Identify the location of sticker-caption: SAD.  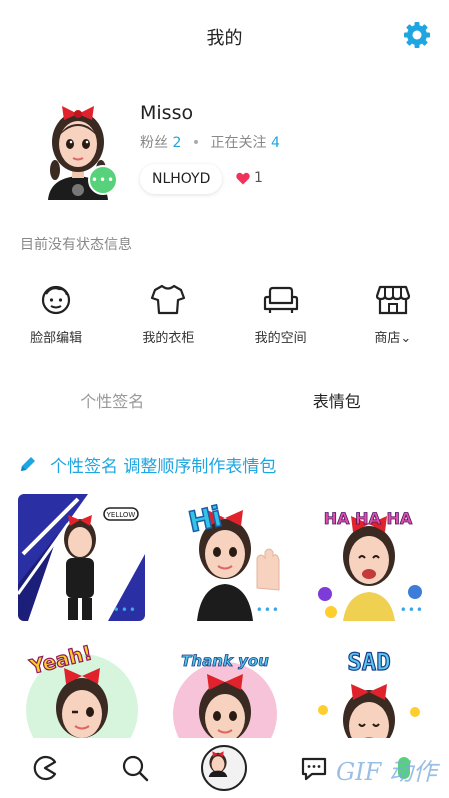
(368, 662).